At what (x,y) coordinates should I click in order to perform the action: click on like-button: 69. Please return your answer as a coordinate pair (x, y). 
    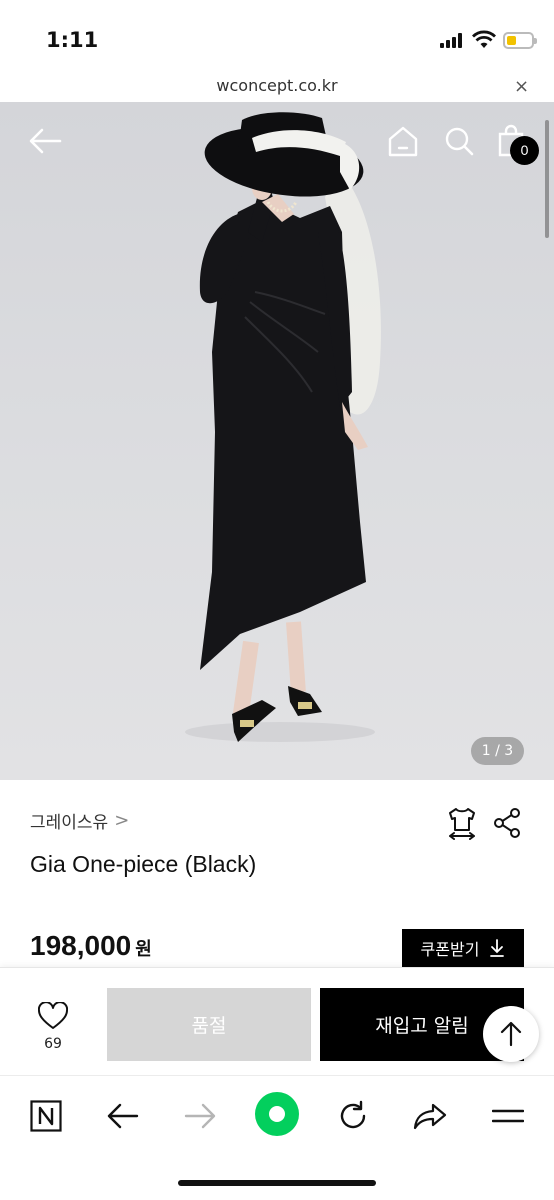
    Looking at the image, I should click on (53, 1026).